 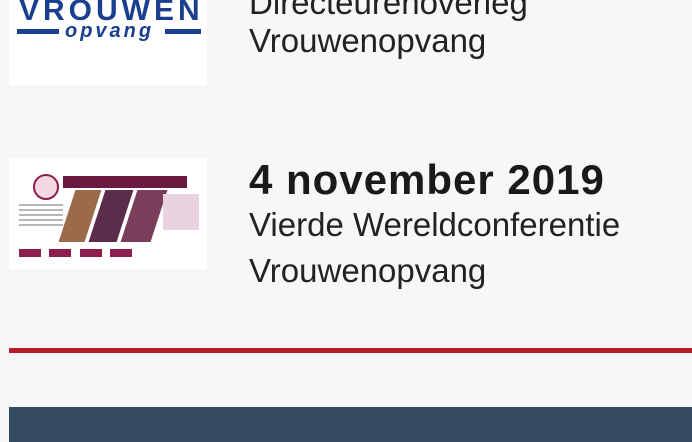 What do you see at coordinates (350, 424) in the screenshot?
I see `footer-bar` at bounding box center [350, 424].